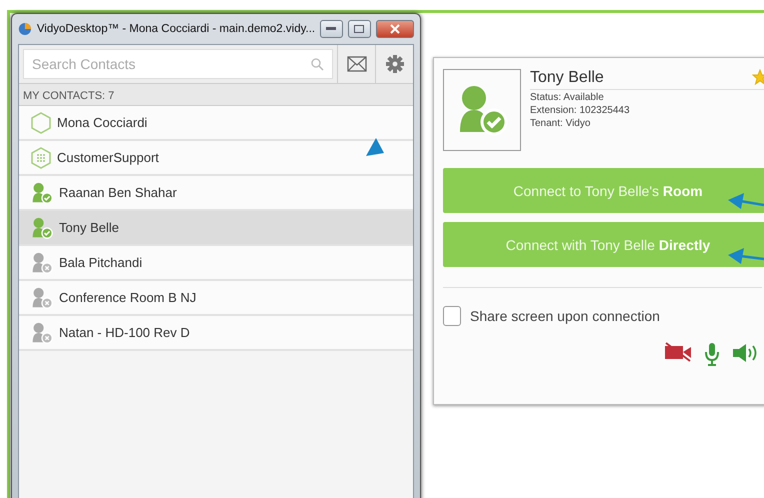  I want to click on pointer-triangle-icon, so click(375, 147).